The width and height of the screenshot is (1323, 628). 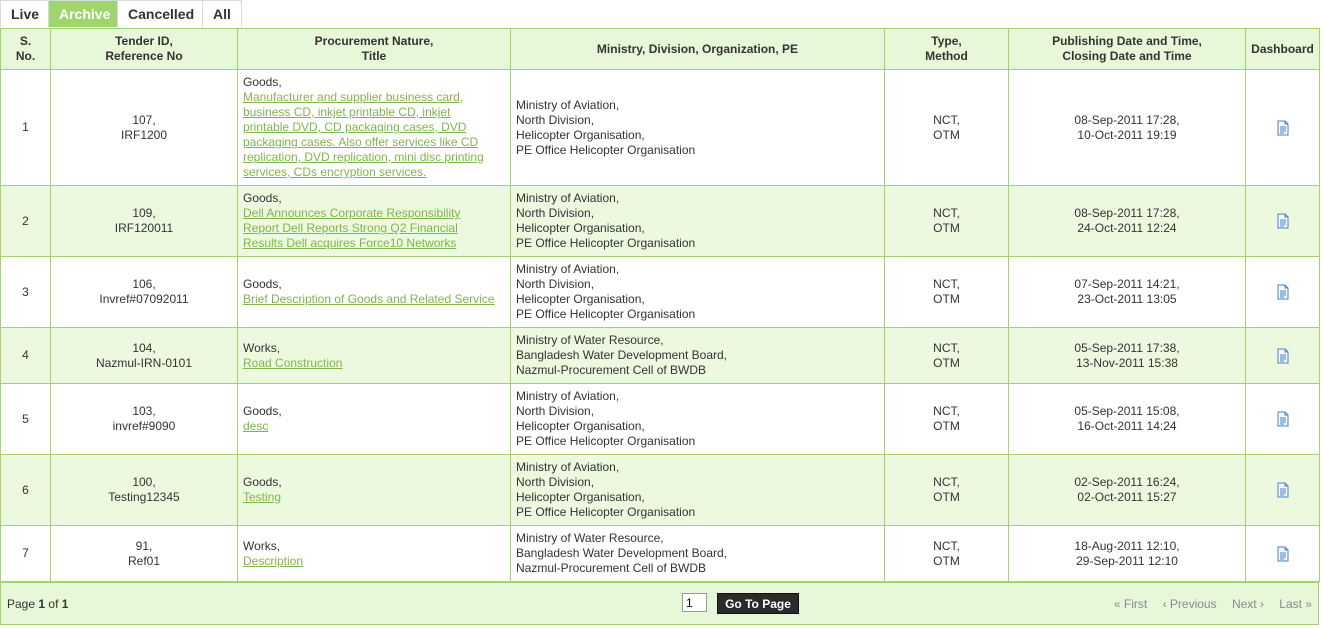 What do you see at coordinates (374, 49) in the screenshot?
I see `header-procurement: Procurement Nature, Title` at bounding box center [374, 49].